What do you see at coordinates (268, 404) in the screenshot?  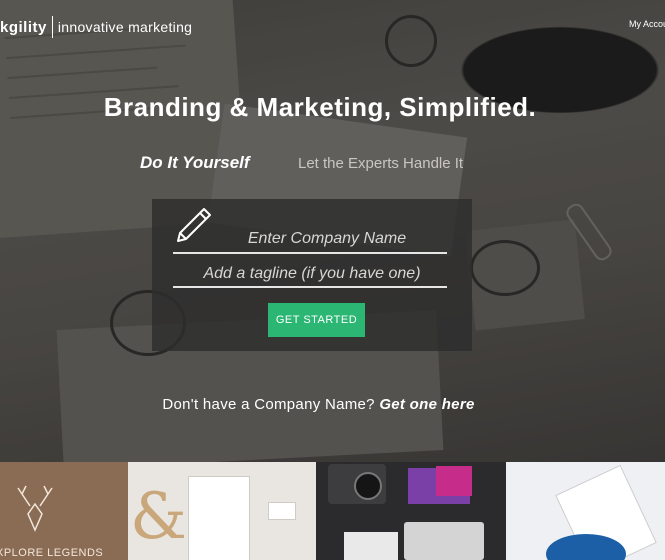 I see `prompt-text: Don't have a Company Name?` at bounding box center [268, 404].